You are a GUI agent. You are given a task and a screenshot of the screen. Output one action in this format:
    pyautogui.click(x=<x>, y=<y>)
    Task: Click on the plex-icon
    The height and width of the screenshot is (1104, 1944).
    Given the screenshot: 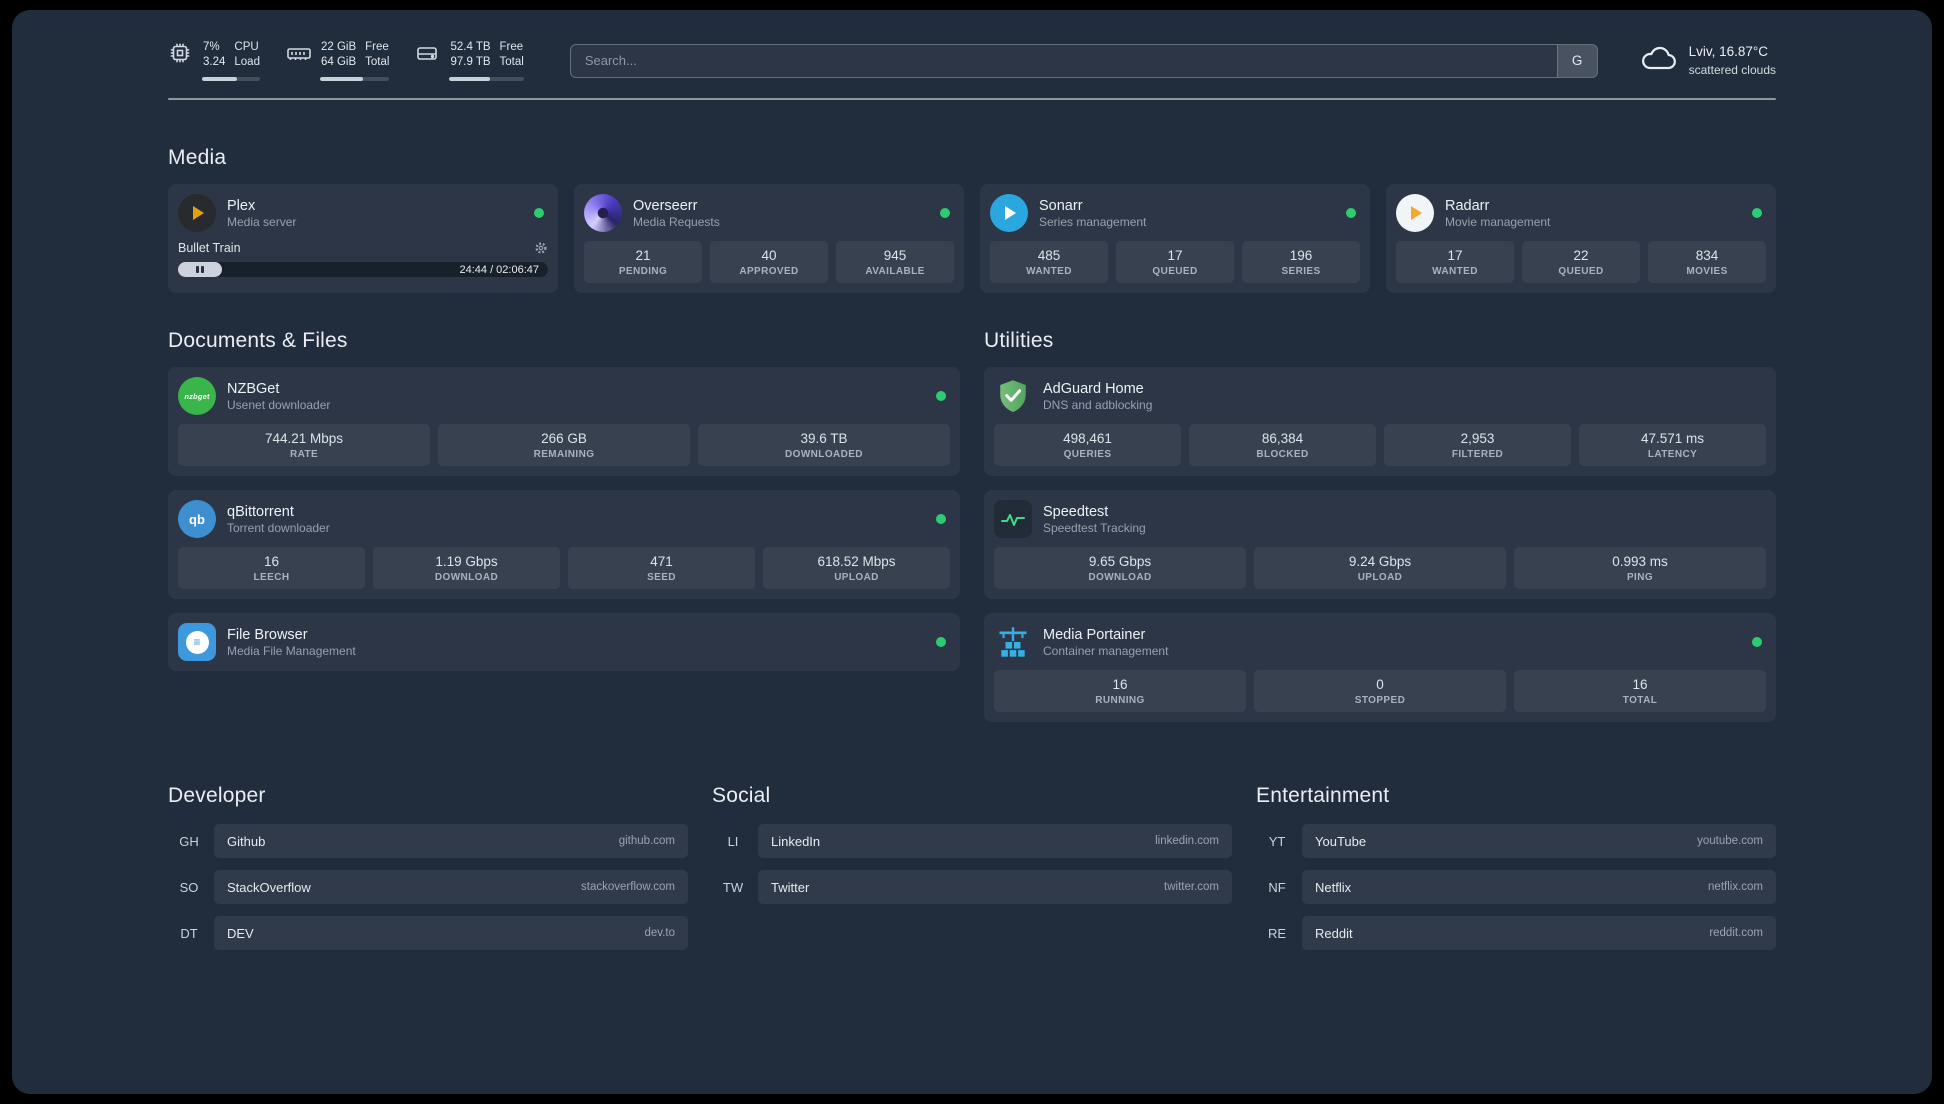 What is the action you would take?
    pyautogui.click(x=197, y=213)
    